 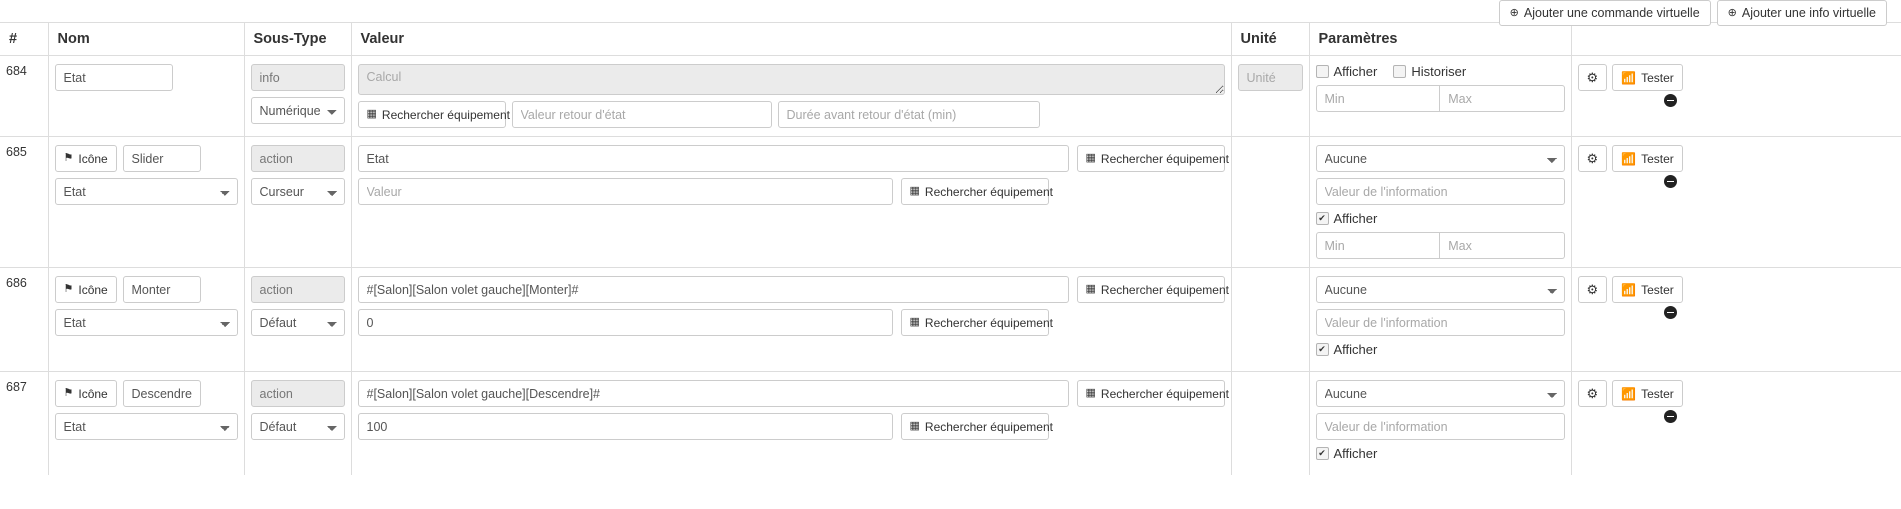 I want to click on row-number: 687, so click(x=24, y=423).